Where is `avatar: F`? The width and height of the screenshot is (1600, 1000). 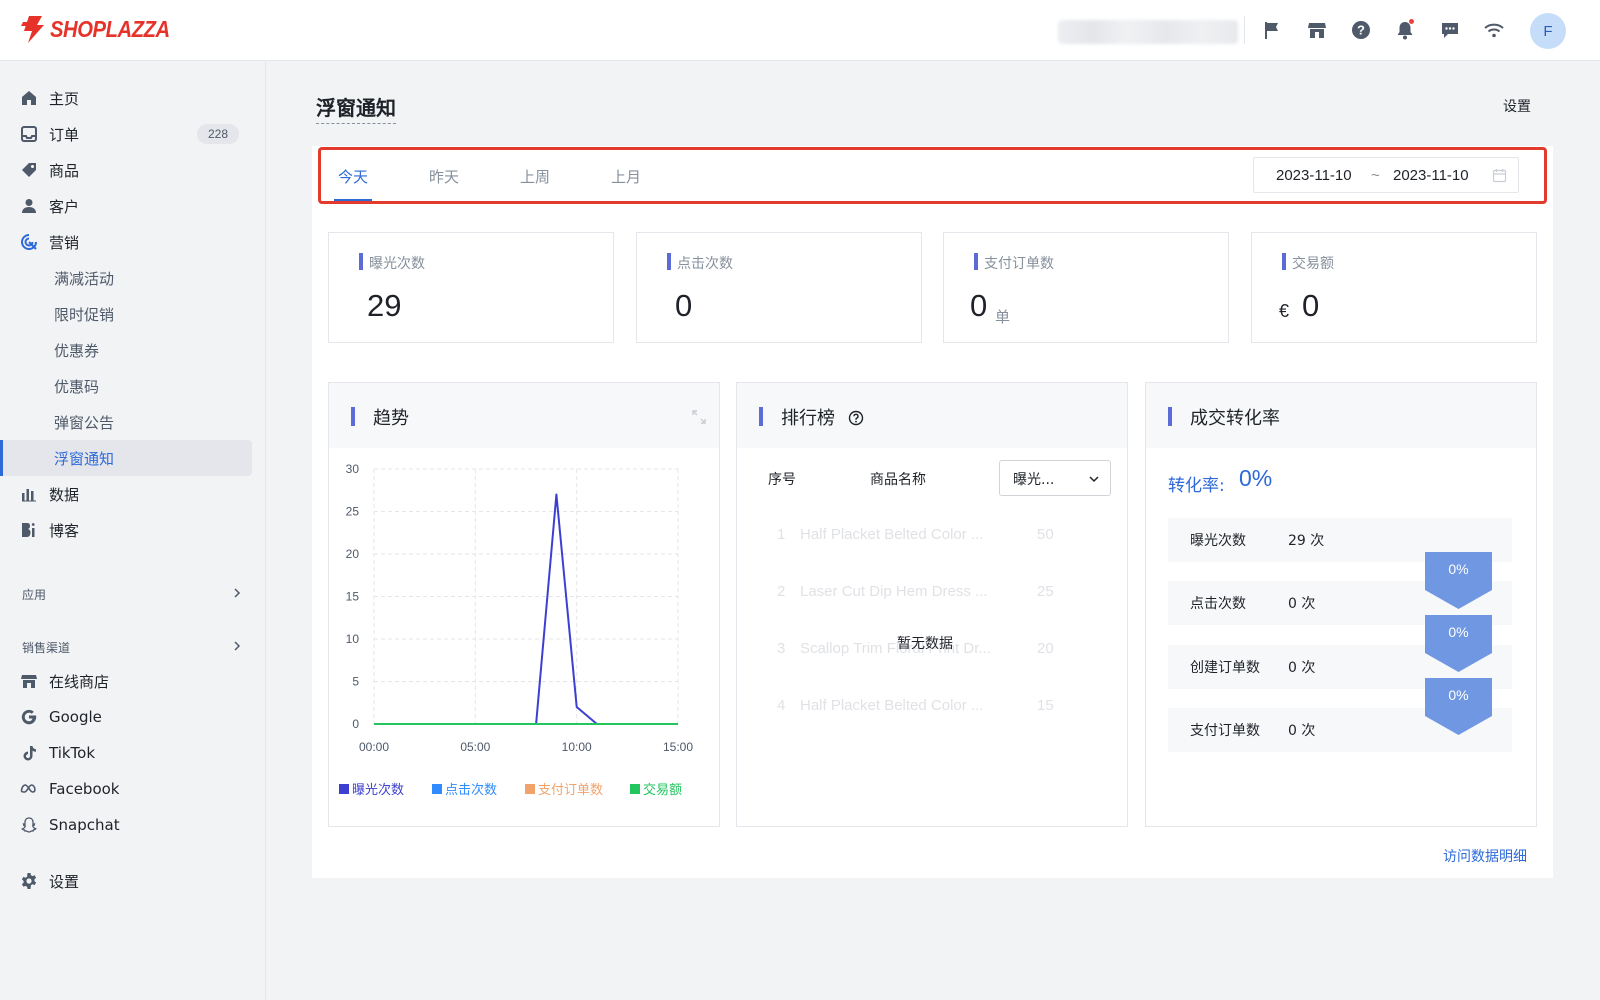 avatar: F is located at coordinates (1548, 31).